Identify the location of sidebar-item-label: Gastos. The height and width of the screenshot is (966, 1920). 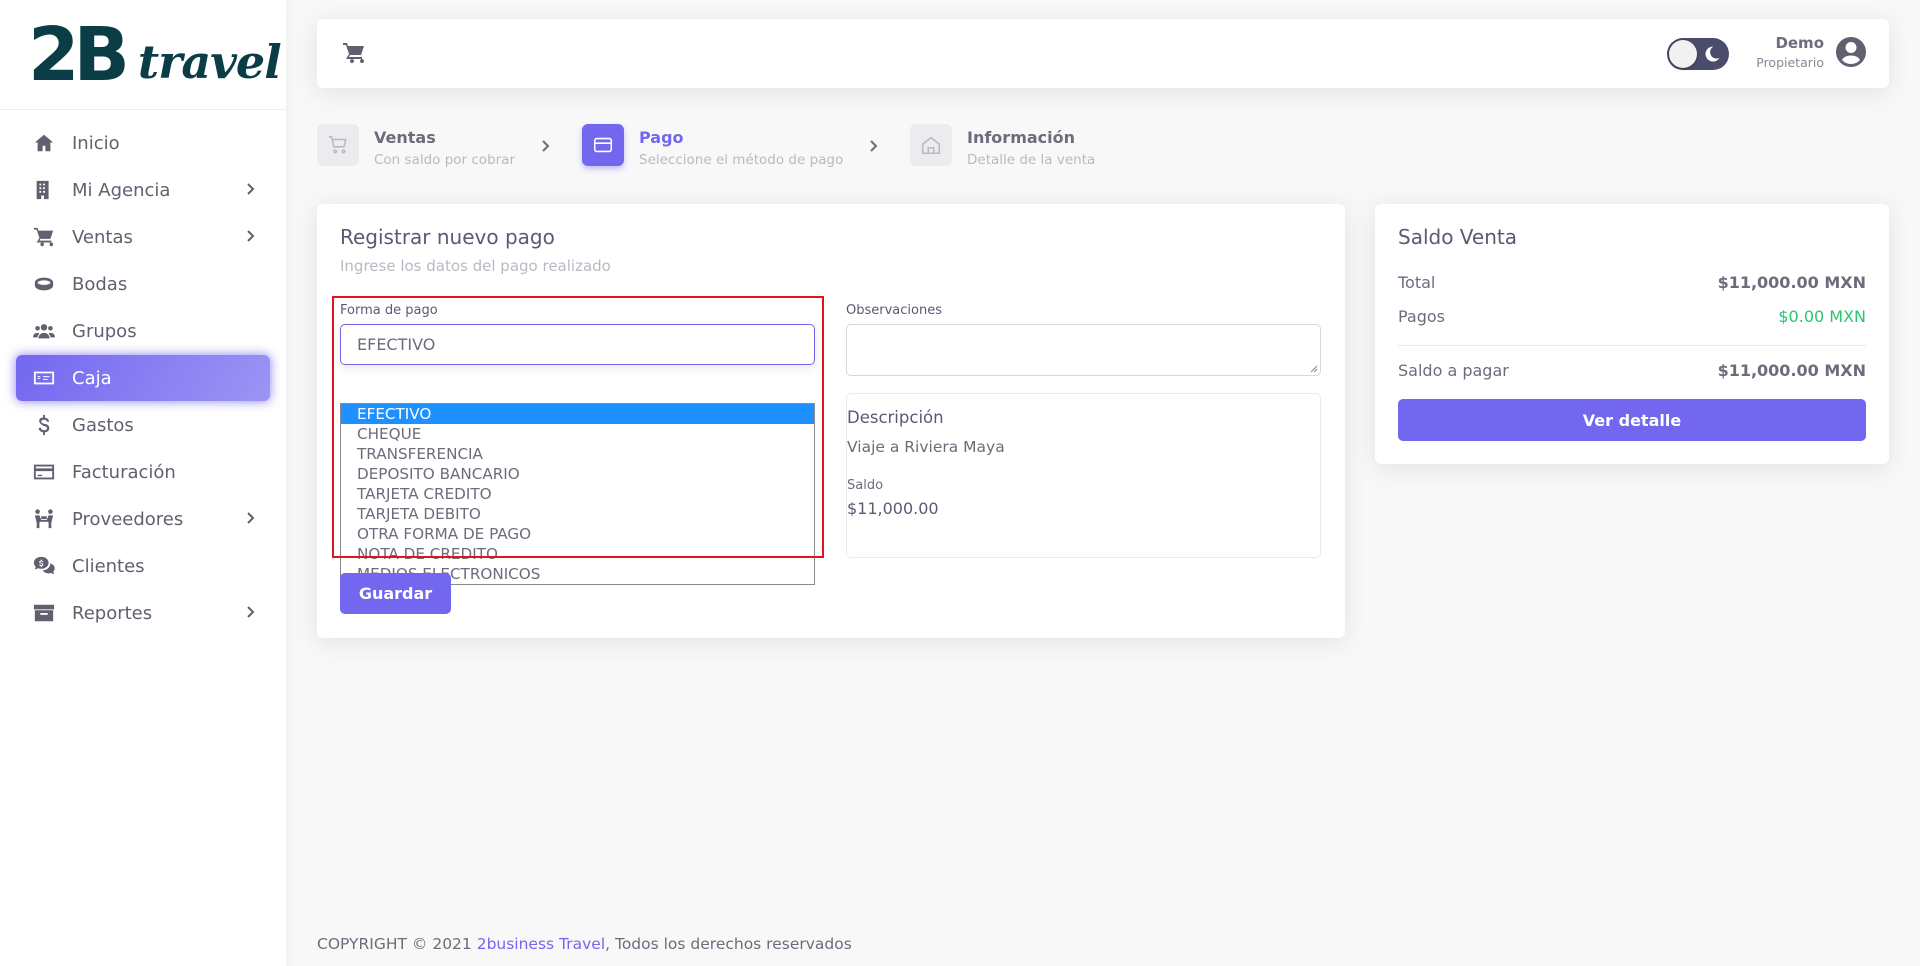
(103, 425).